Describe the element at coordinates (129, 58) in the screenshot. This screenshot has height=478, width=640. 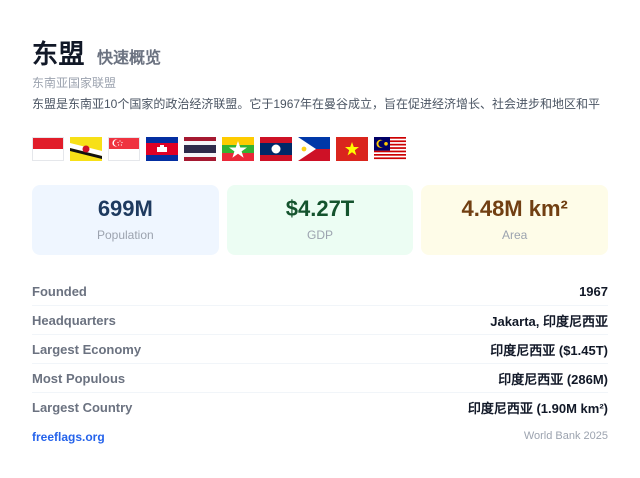
I see `page-subtitle: 快速概览` at that location.